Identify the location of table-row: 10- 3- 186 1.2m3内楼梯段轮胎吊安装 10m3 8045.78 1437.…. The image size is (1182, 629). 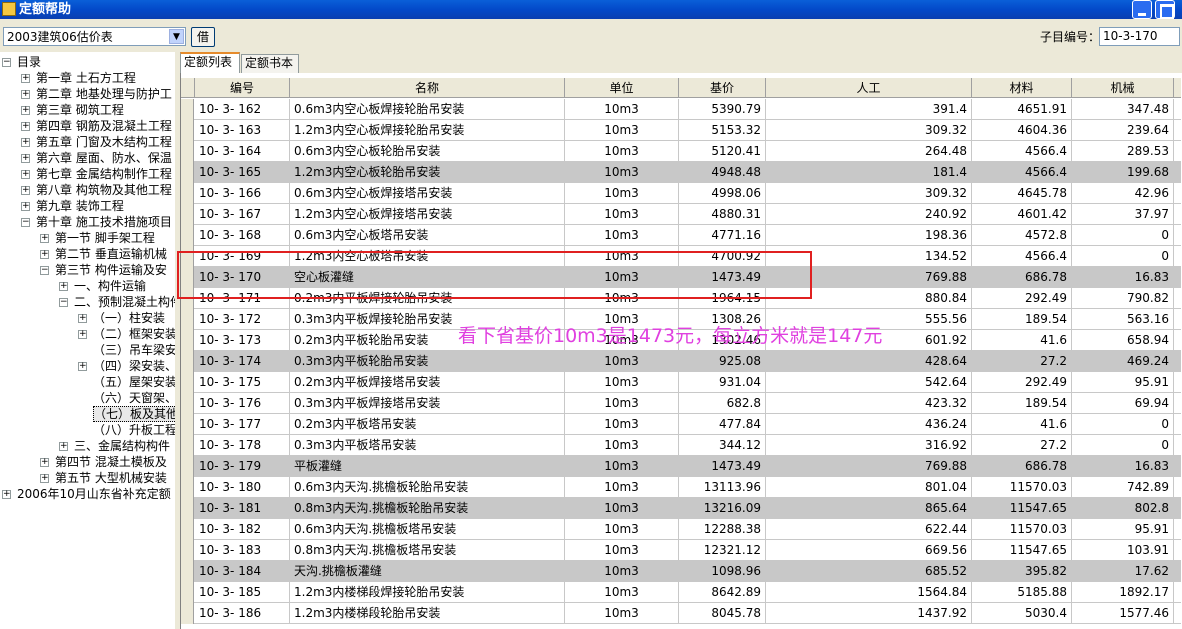
(681, 613).